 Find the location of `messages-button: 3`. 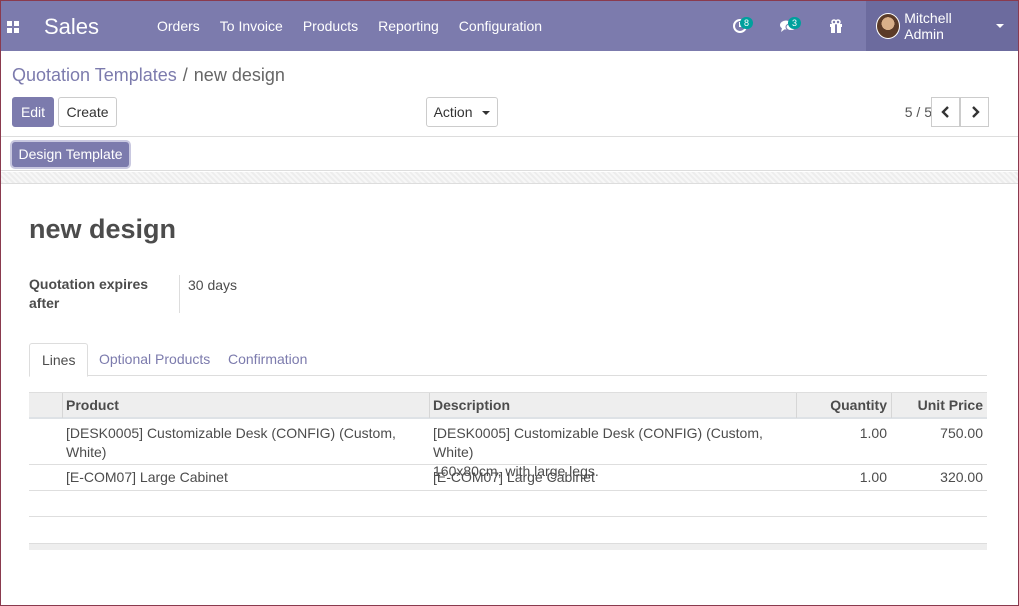

messages-button: 3 is located at coordinates (788, 26).